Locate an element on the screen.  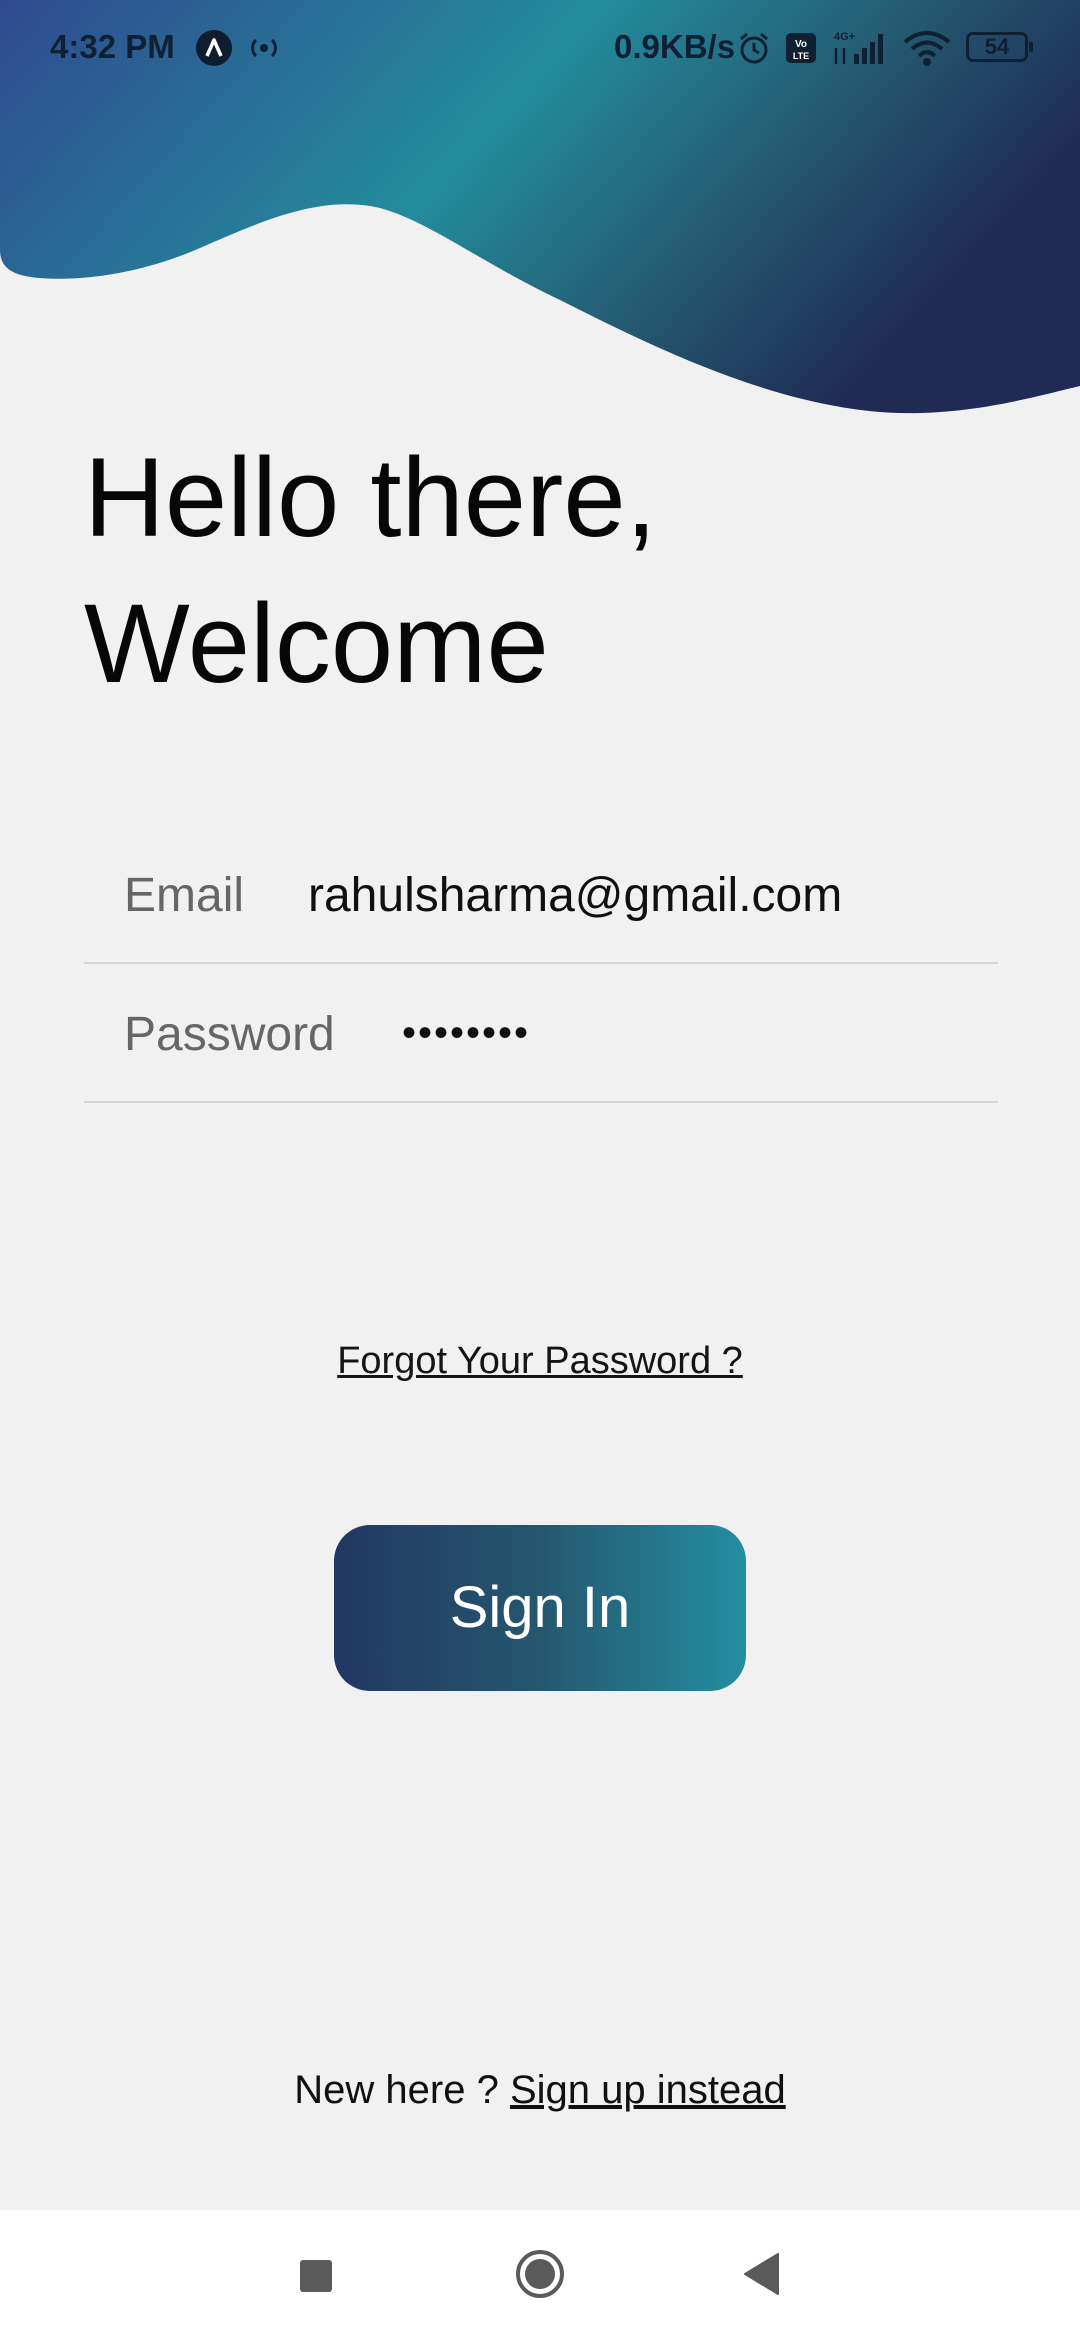
app-notification-icon is located at coordinates (214, 48).